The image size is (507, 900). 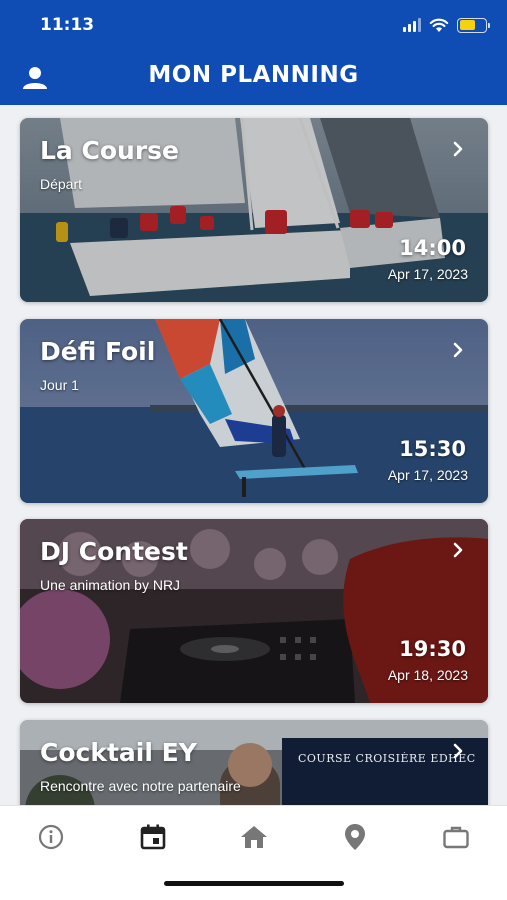 What do you see at coordinates (412, 25) in the screenshot?
I see `cellular-signal-icon` at bounding box center [412, 25].